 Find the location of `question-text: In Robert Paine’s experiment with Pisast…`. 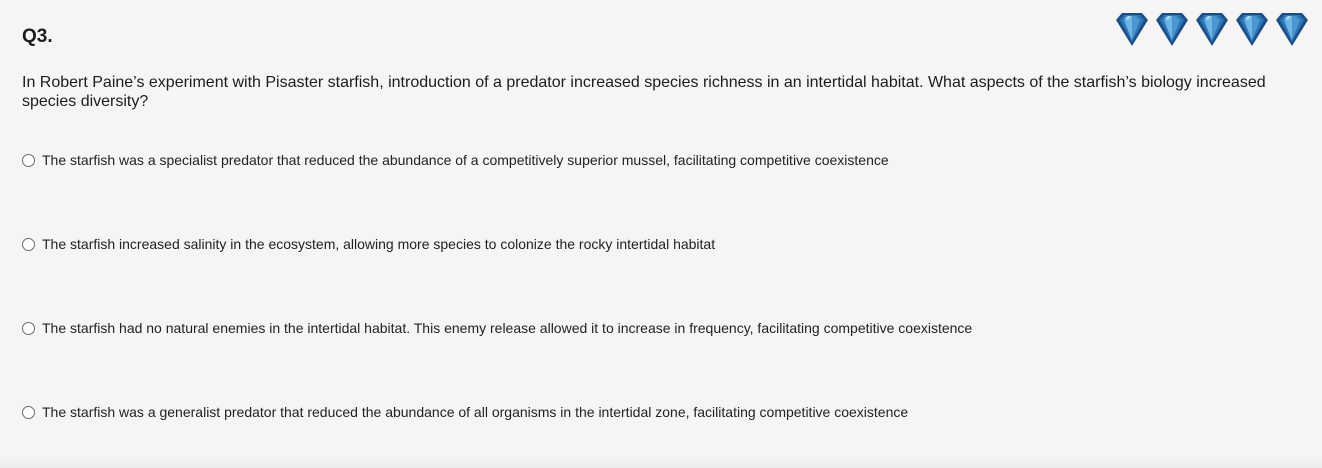

question-text: In Robert Paine’s experiment with Pisast… is located at coordinates (644, 92).